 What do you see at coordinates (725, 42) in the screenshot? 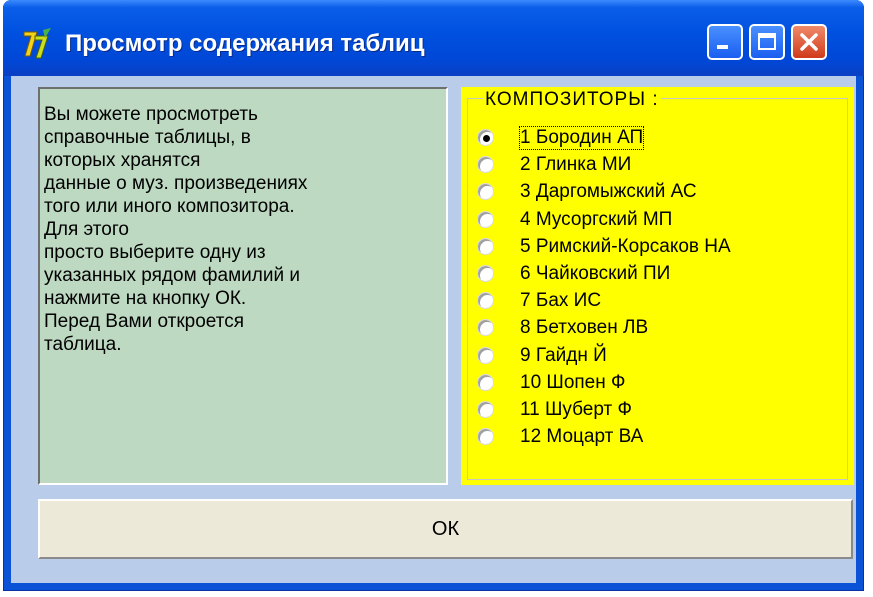
I see `minimize-button` at bounding box center [725, 42].